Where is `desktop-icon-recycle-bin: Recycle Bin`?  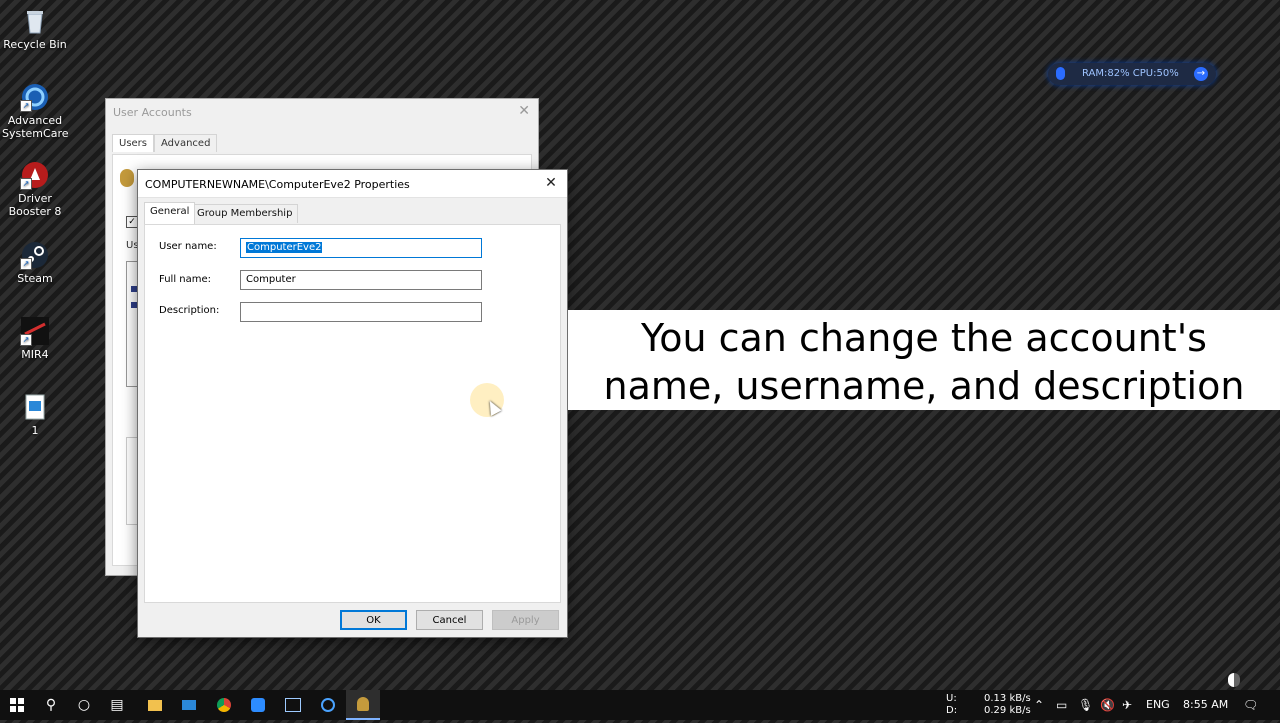
desktop-icon-recycle-bin: Recycle Bin is located at coordinates (35, 28).